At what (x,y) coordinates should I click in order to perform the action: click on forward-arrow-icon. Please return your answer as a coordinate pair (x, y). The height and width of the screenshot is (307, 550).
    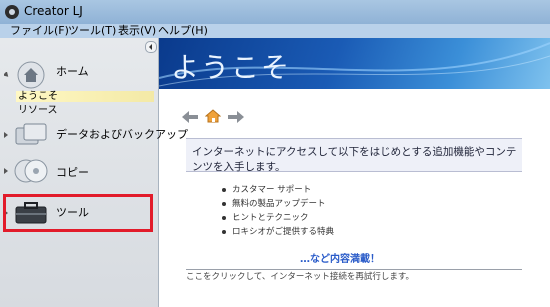
    Looking at the image, I should click on (236, 117).